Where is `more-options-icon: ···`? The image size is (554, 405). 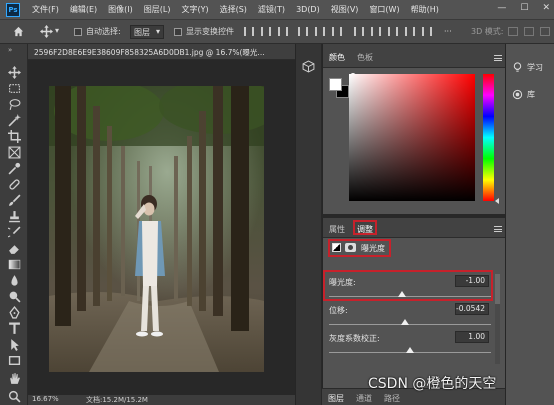 more-options-icon: ··· is located at coordinates (448, 31).